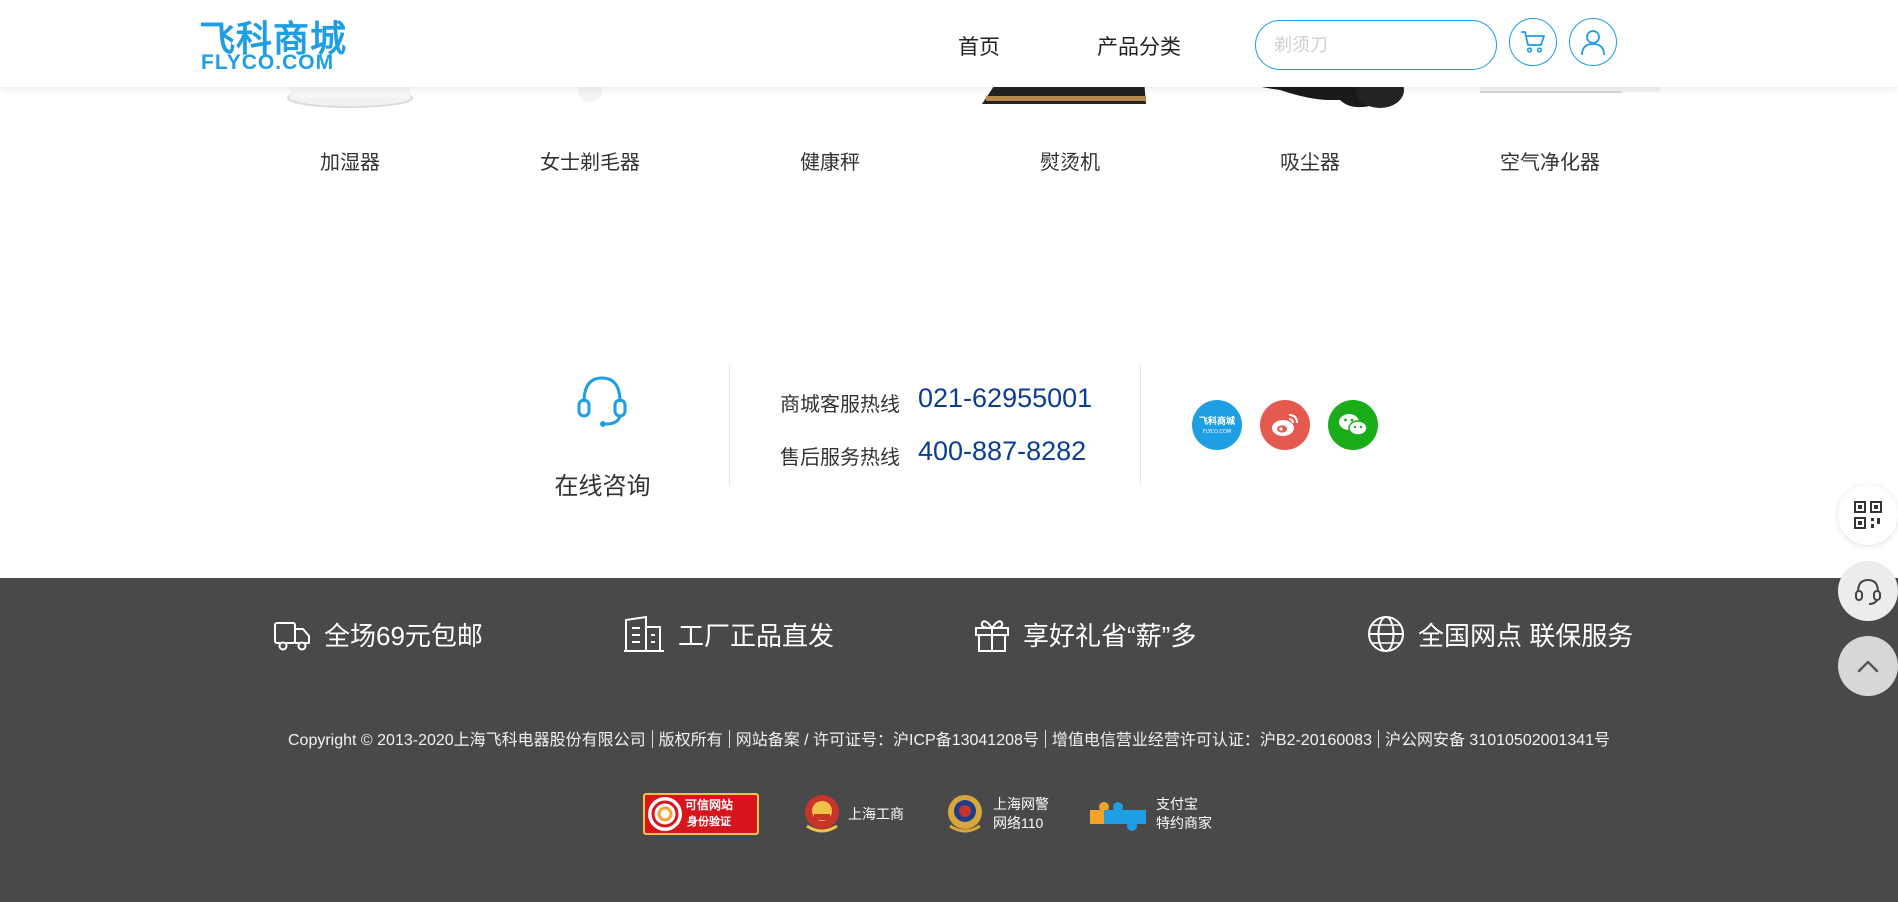 This screenshot has height=902, width=1898. I want to click on site-header: 飞科商城 FLYCO.COM 首页 产品分类, so click(949, 43).